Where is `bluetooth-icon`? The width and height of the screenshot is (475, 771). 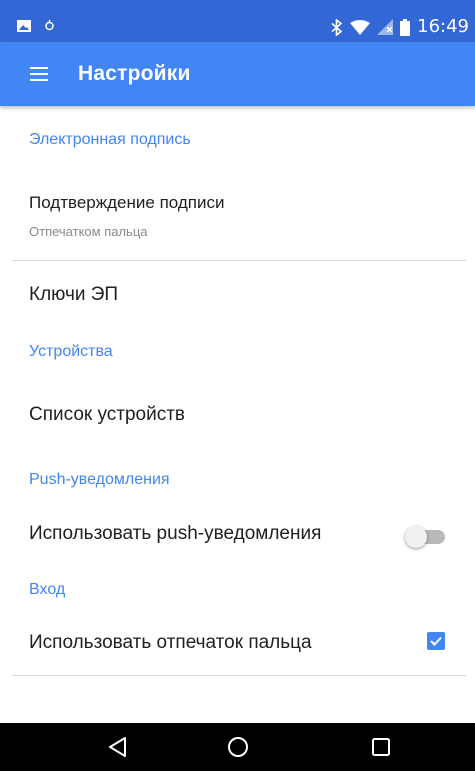 bluetooth-icon is located at coordinates (337, 27).